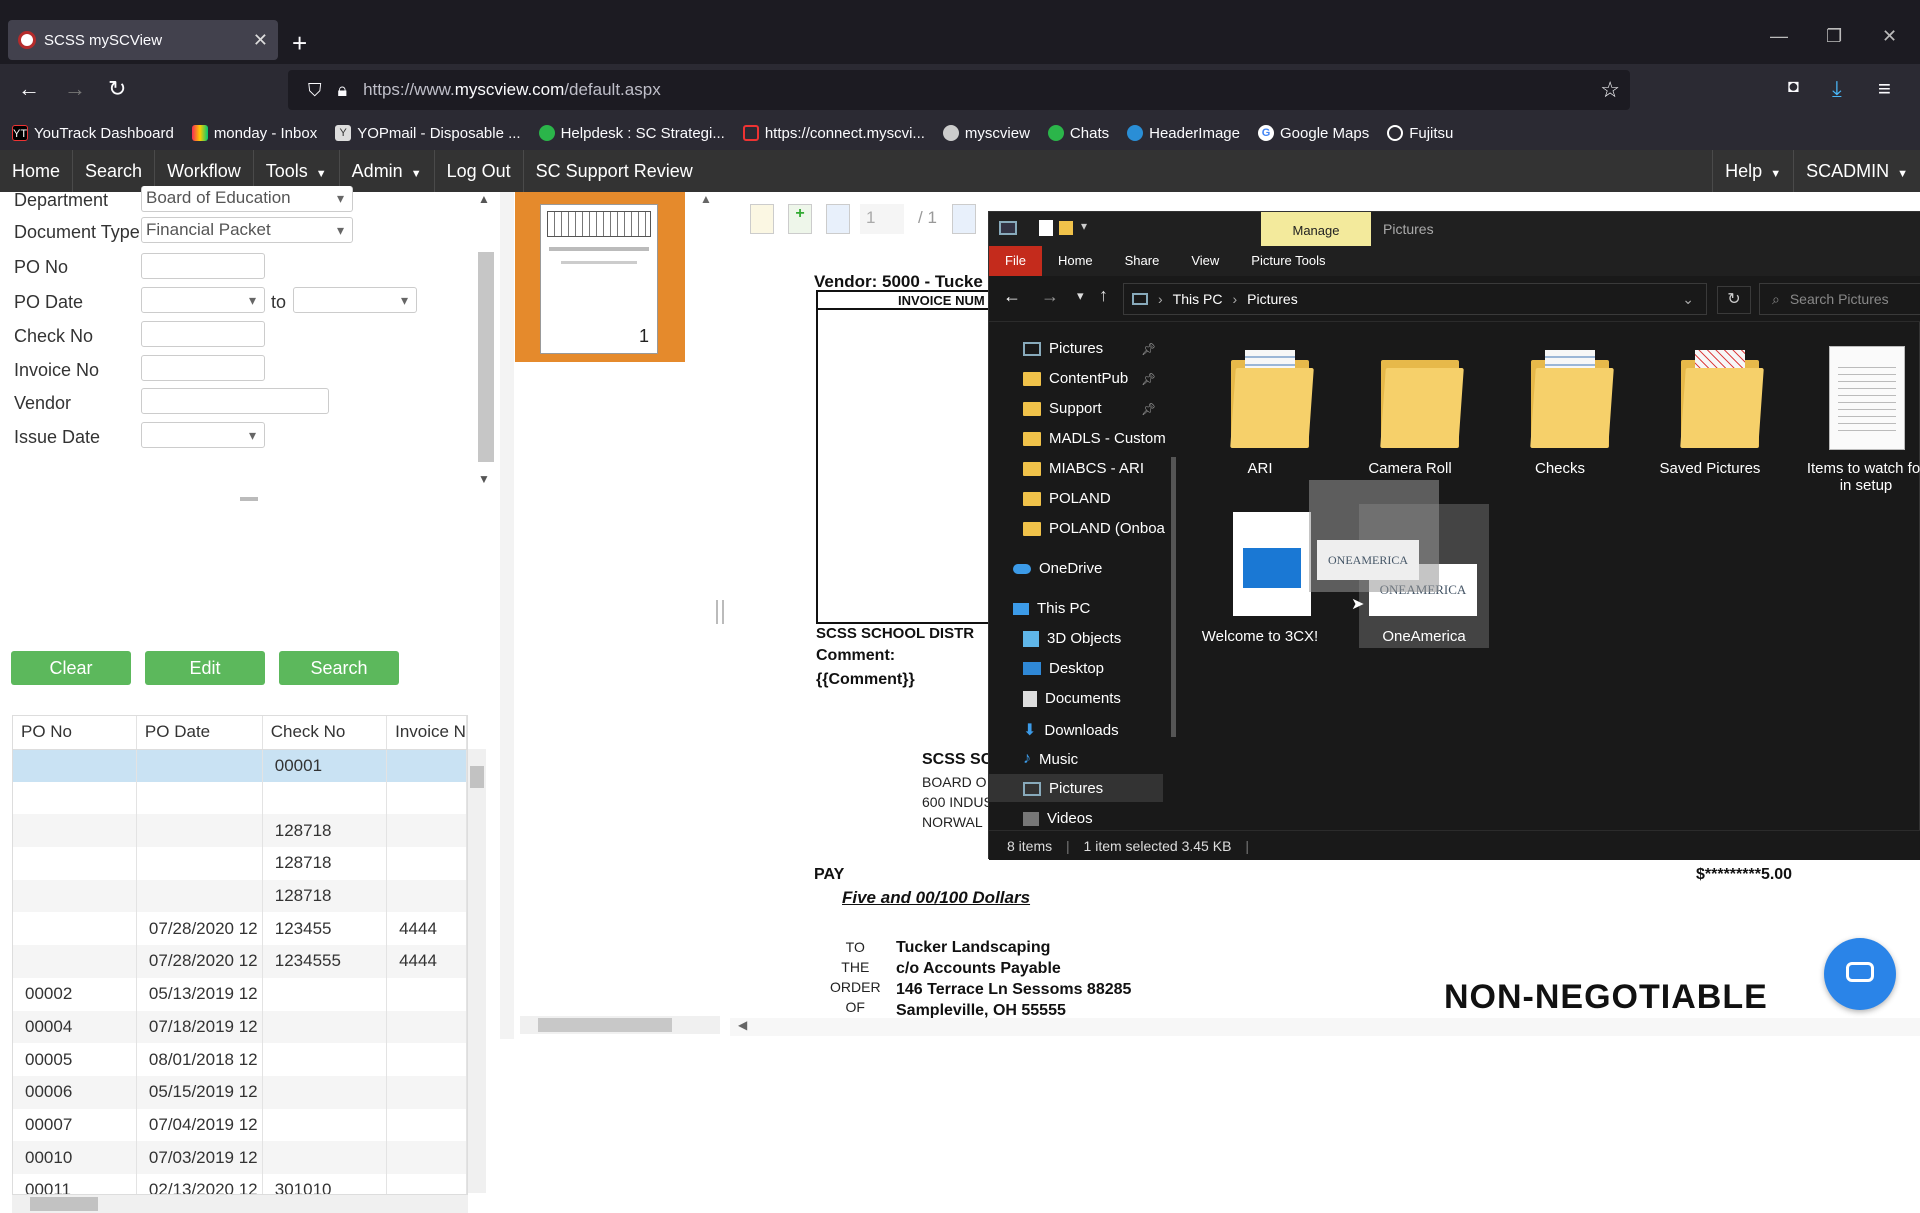 The width and height of the screenshot is (1920, 1213). What do you see at coordinates (882, 219) in the screenshot?
I see `page-number-input: 1` at bounding box center [882, 219].